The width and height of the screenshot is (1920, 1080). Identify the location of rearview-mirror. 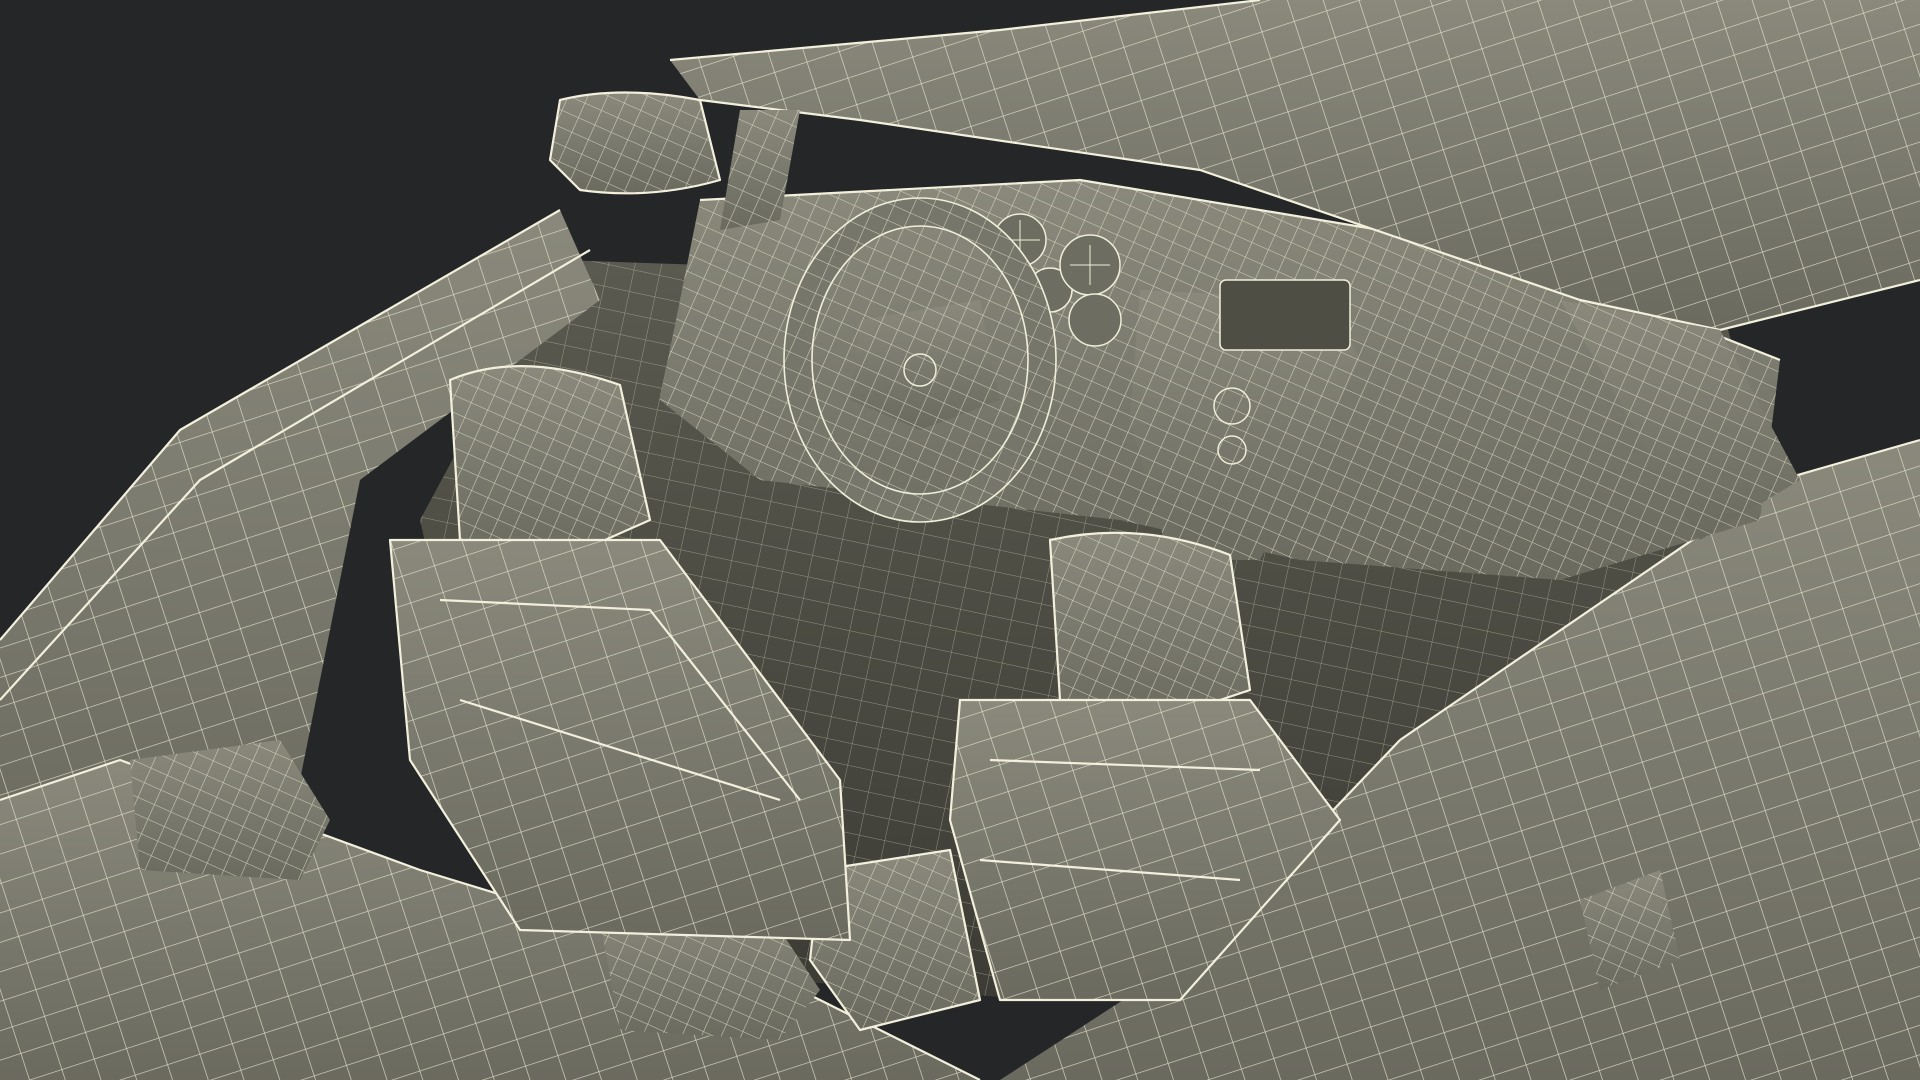
(635, 143).